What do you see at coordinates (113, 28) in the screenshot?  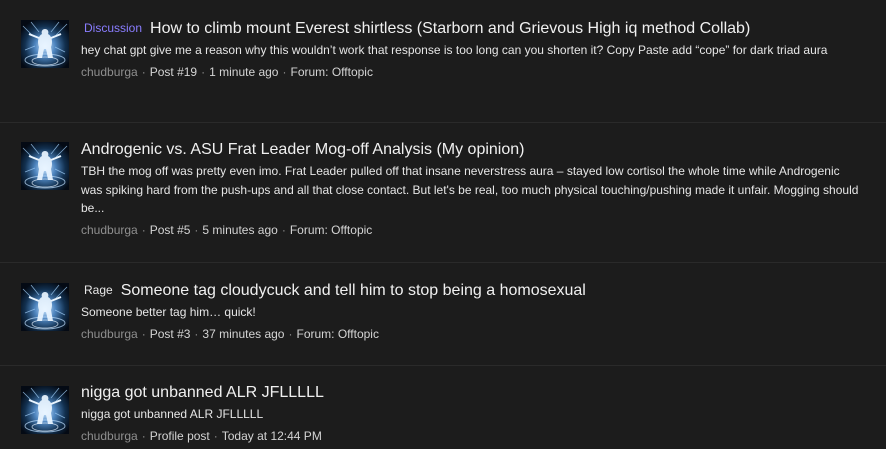 I see `thread-prefix-discussion: Discussion` at bounding box center [113, 28].